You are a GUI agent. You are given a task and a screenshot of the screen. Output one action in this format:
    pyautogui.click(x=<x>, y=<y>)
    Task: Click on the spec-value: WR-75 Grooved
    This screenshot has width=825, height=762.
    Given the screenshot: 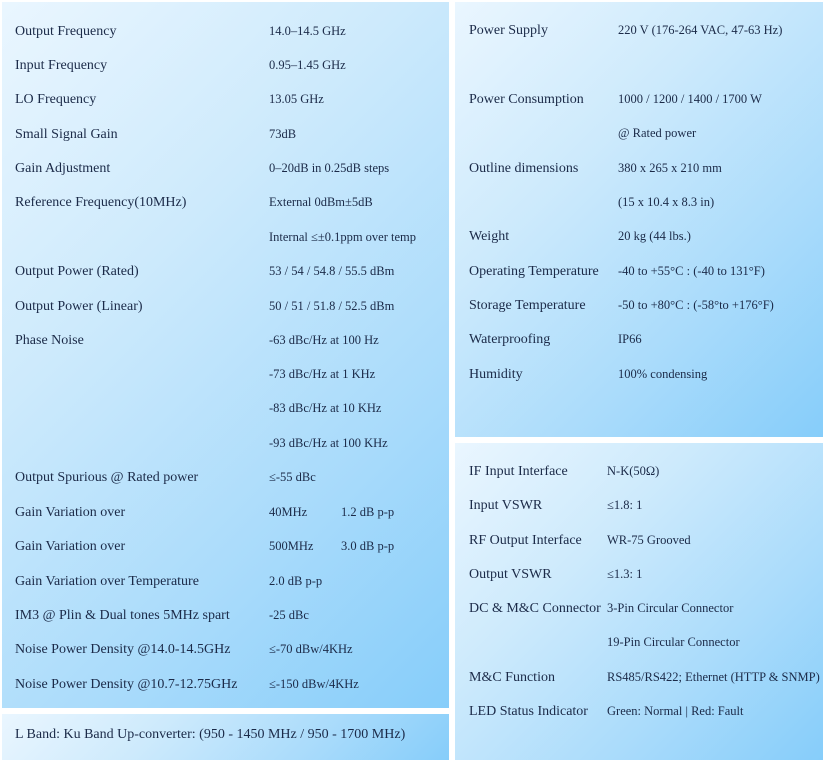 What is the action you would take?
    pyautogui.click(x=649, y=540)
    